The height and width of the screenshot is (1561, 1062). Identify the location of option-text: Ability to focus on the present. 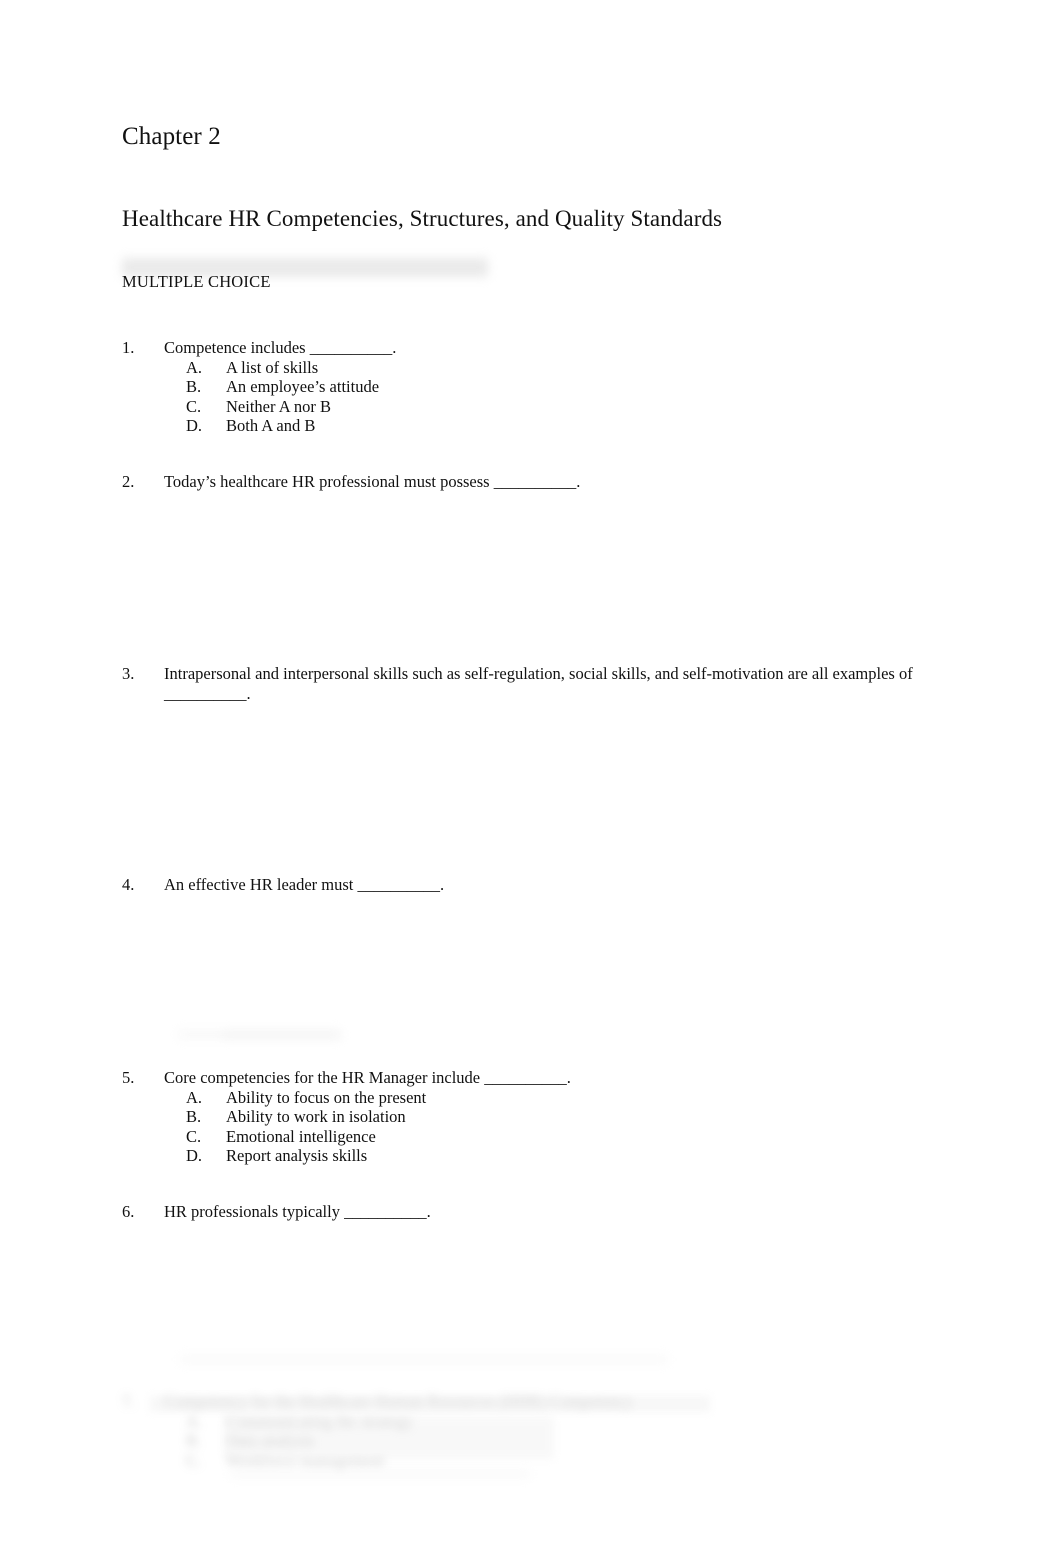
(326, 1097).